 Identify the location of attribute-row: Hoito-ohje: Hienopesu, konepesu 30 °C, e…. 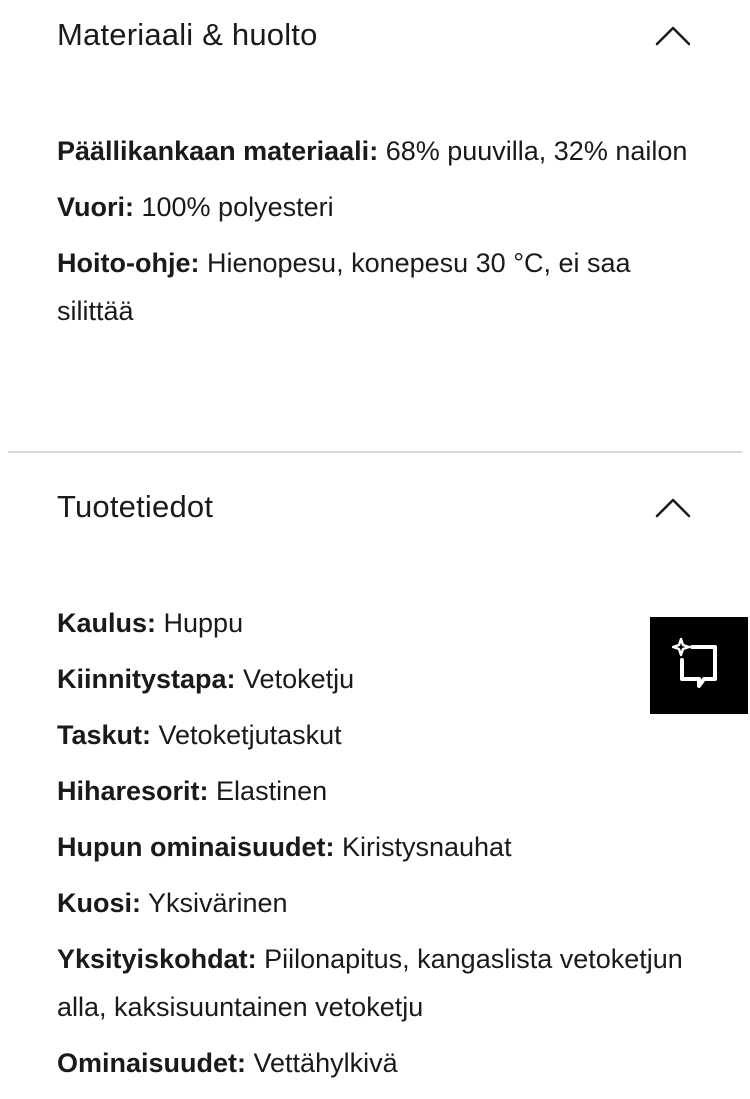
(377, 287).